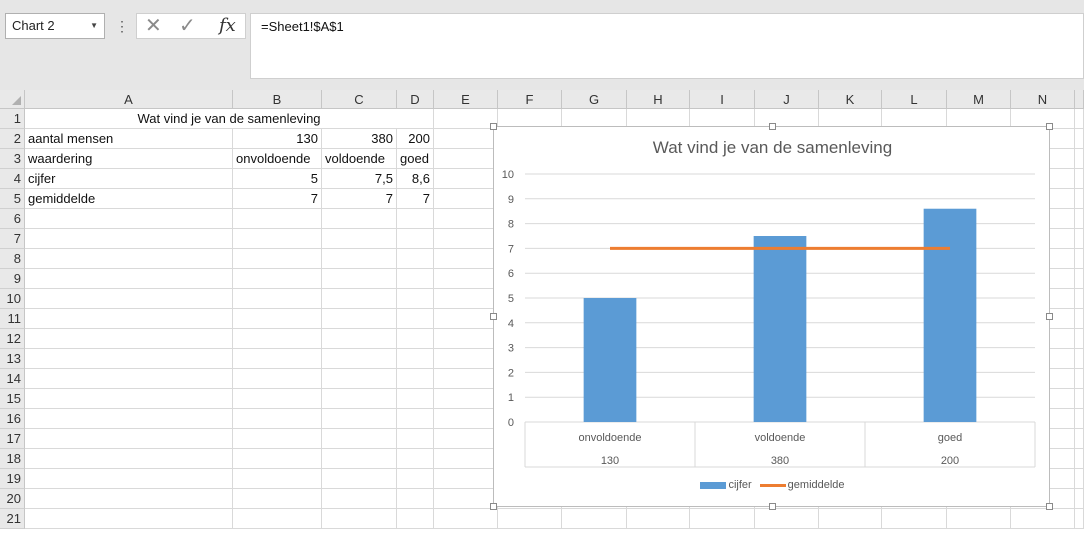 The image size is (1084, 537). What do you see at coordinates (415, 219) in the screenshot?
I see `cell-d6` at bounding box center [415, 219].